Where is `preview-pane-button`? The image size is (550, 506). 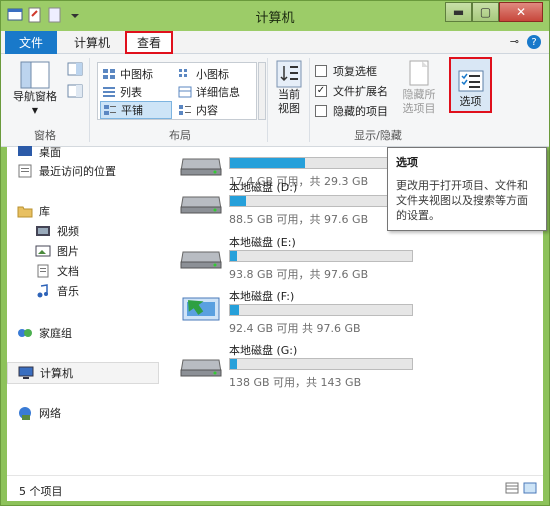
preview-pane-button is located at coordinates (75, 70).